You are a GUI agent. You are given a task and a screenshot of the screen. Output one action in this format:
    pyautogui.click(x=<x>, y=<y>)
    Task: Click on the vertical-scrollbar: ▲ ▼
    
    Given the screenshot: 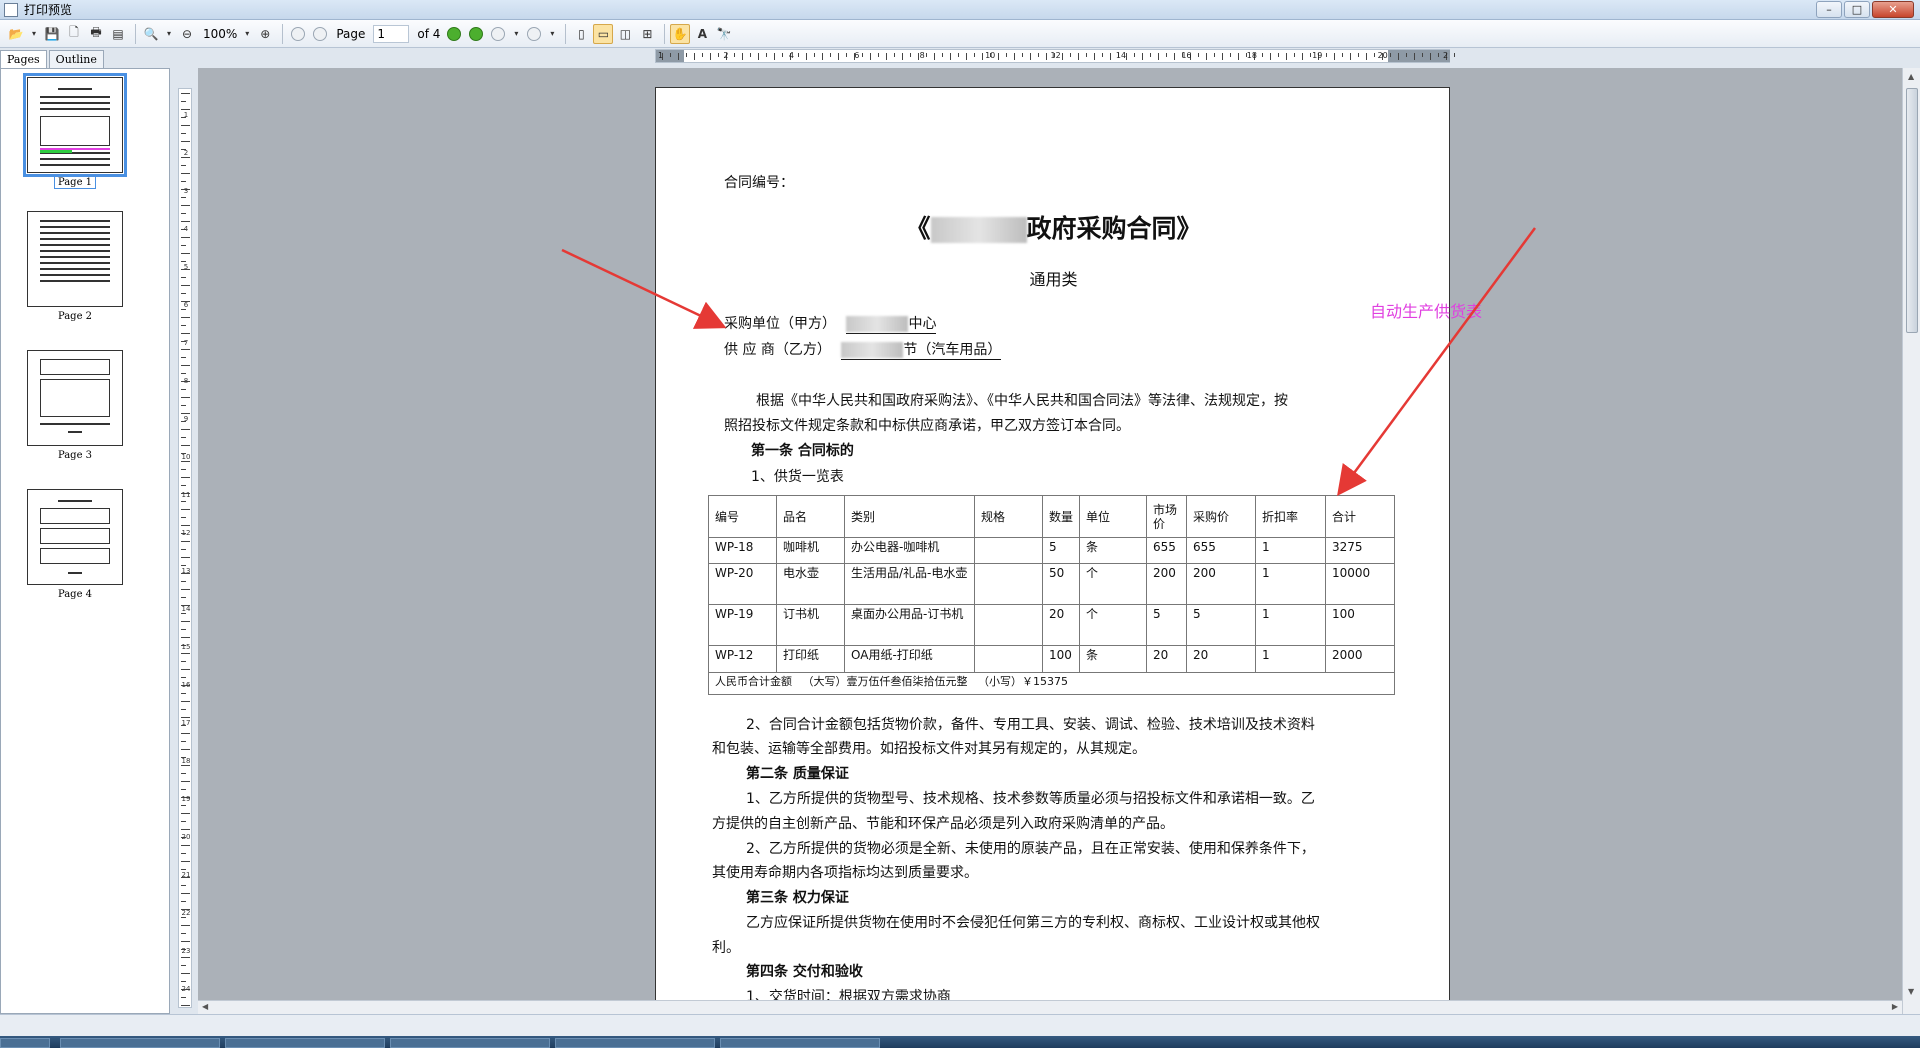 What is the action you would take?
    pyautogui.click(x=1911, y=541)
    